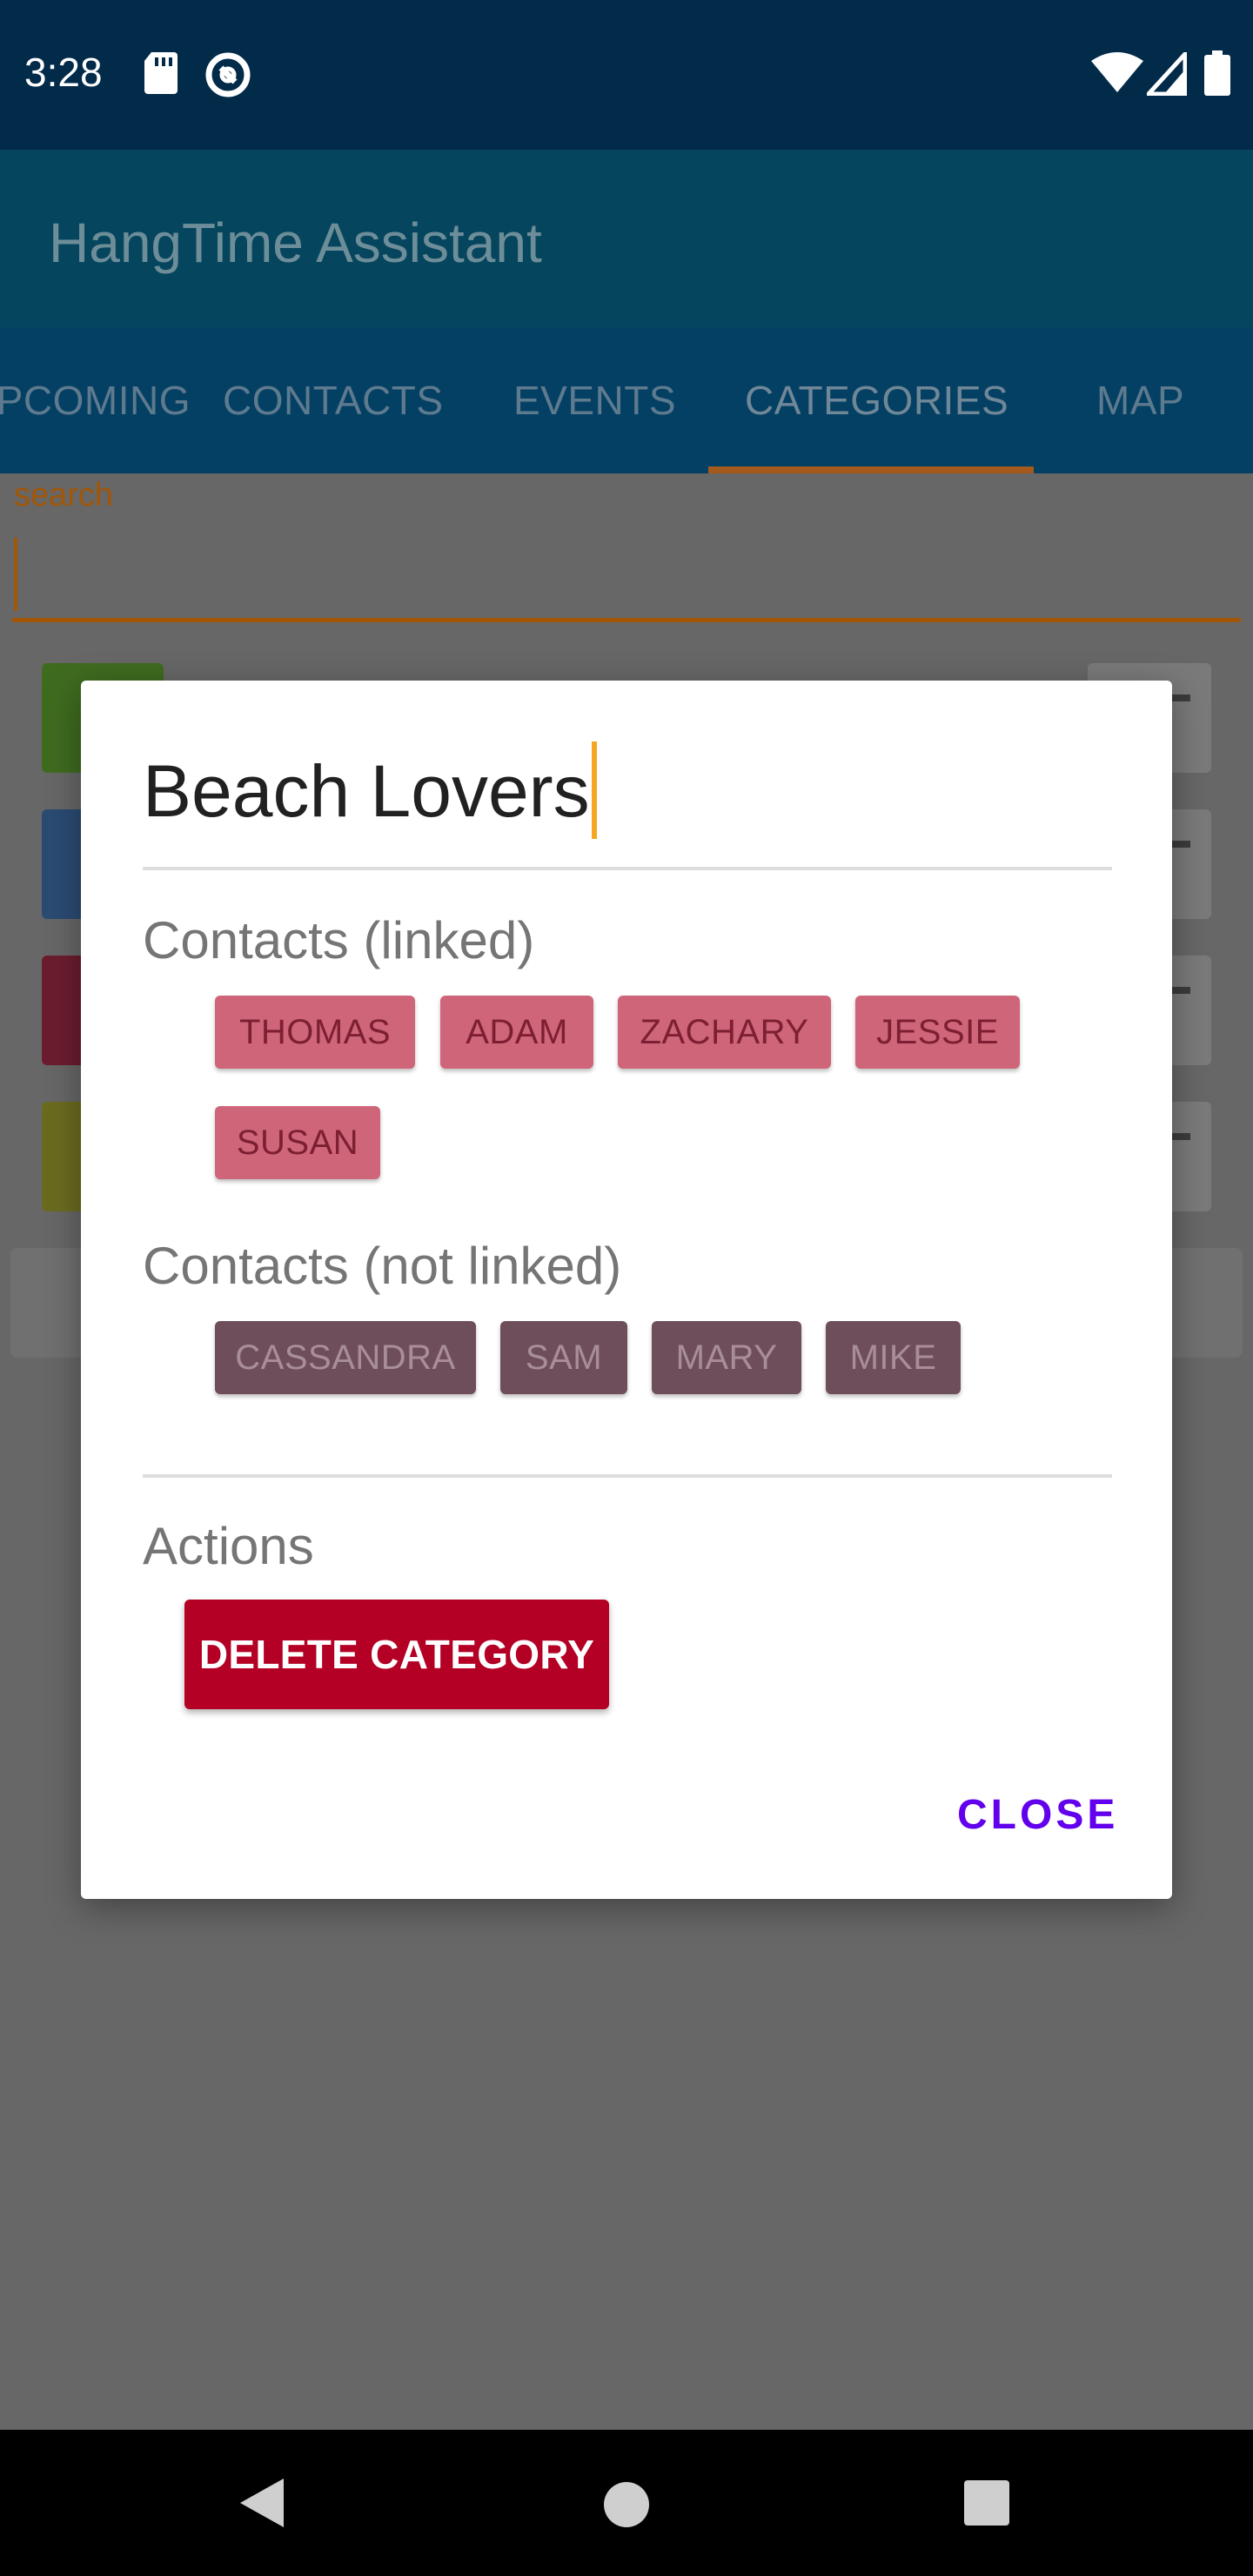 This screenshot has height=2576, width=1253. I want to click on tab-indicator, so click(871, 470).